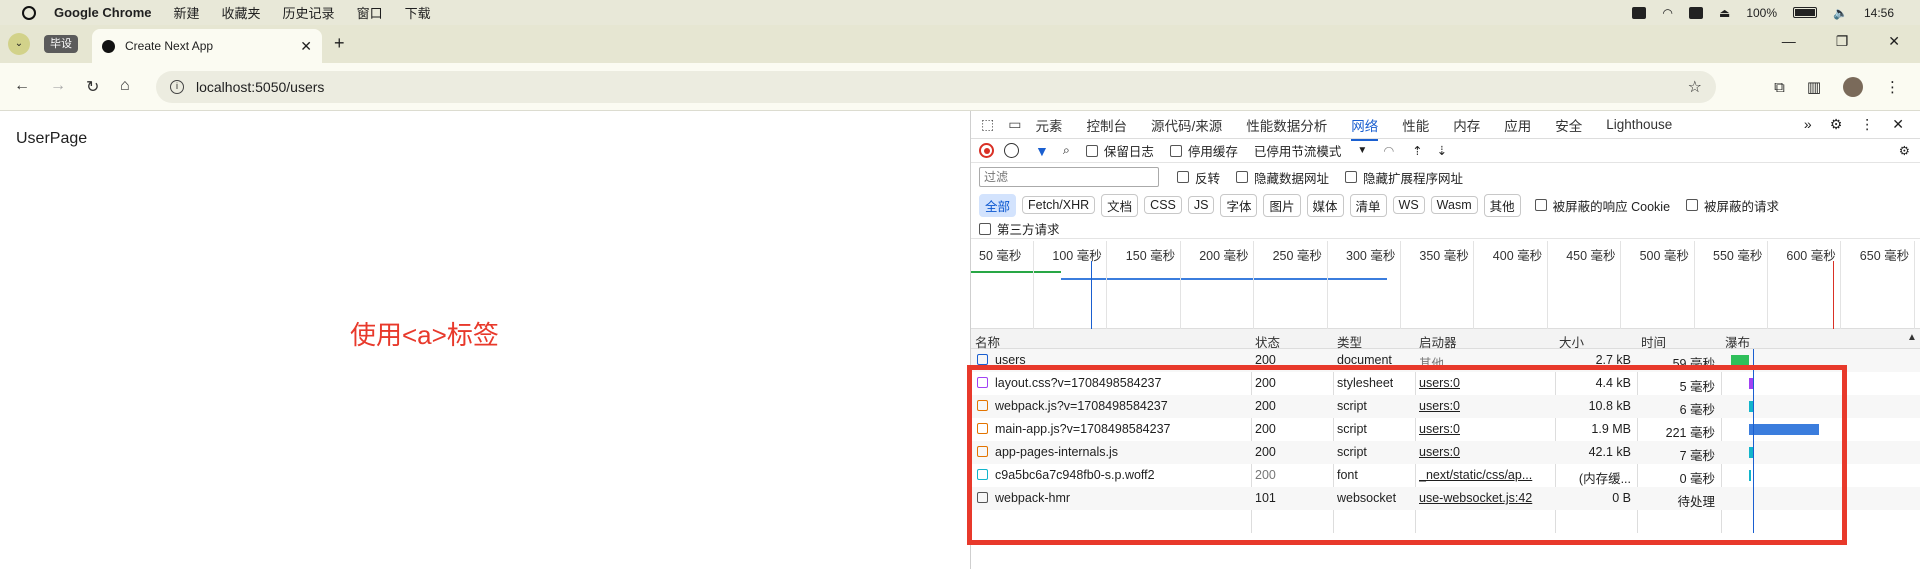 The width and height of the screenshot is (1920, 569). What do you see at coordinates (1454, 205) in the screenshot?
I see `type-chip-wasm: Wasm` at bounding box center [1454, 205].